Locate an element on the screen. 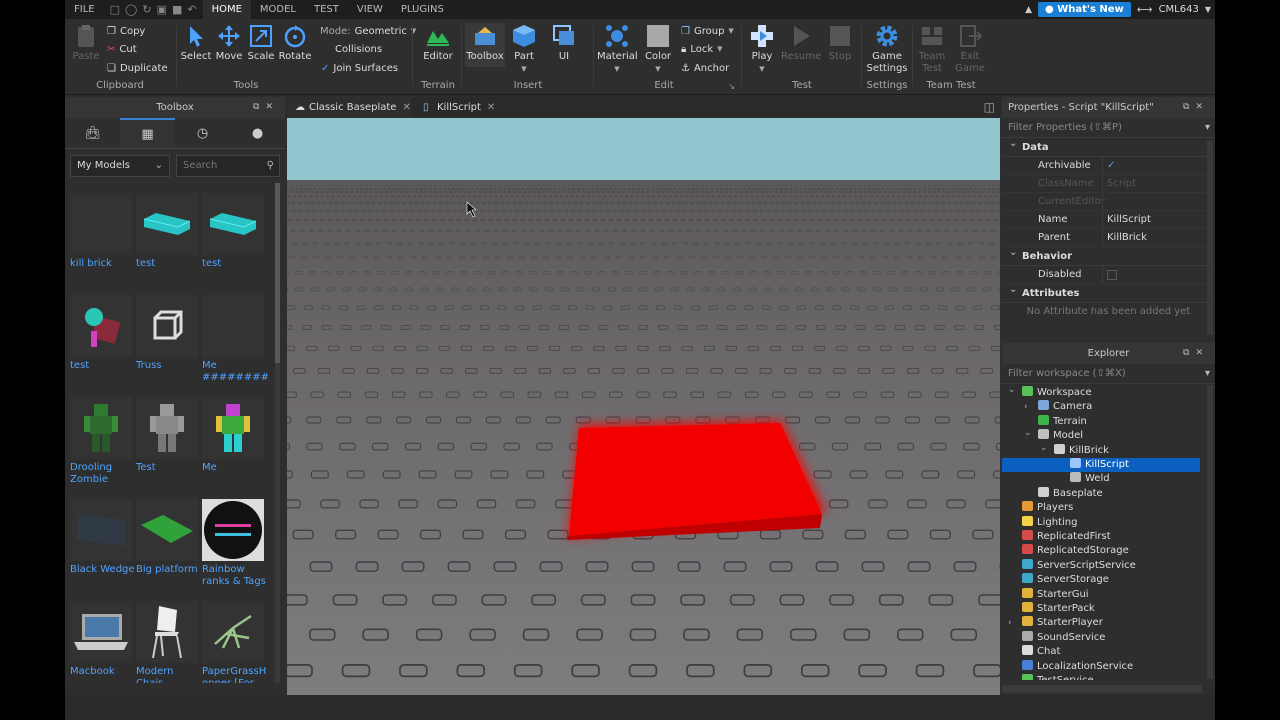 The width and height of the screenshot is (1280, 720). tab-home: HOME is located at coordinates (226, 9).